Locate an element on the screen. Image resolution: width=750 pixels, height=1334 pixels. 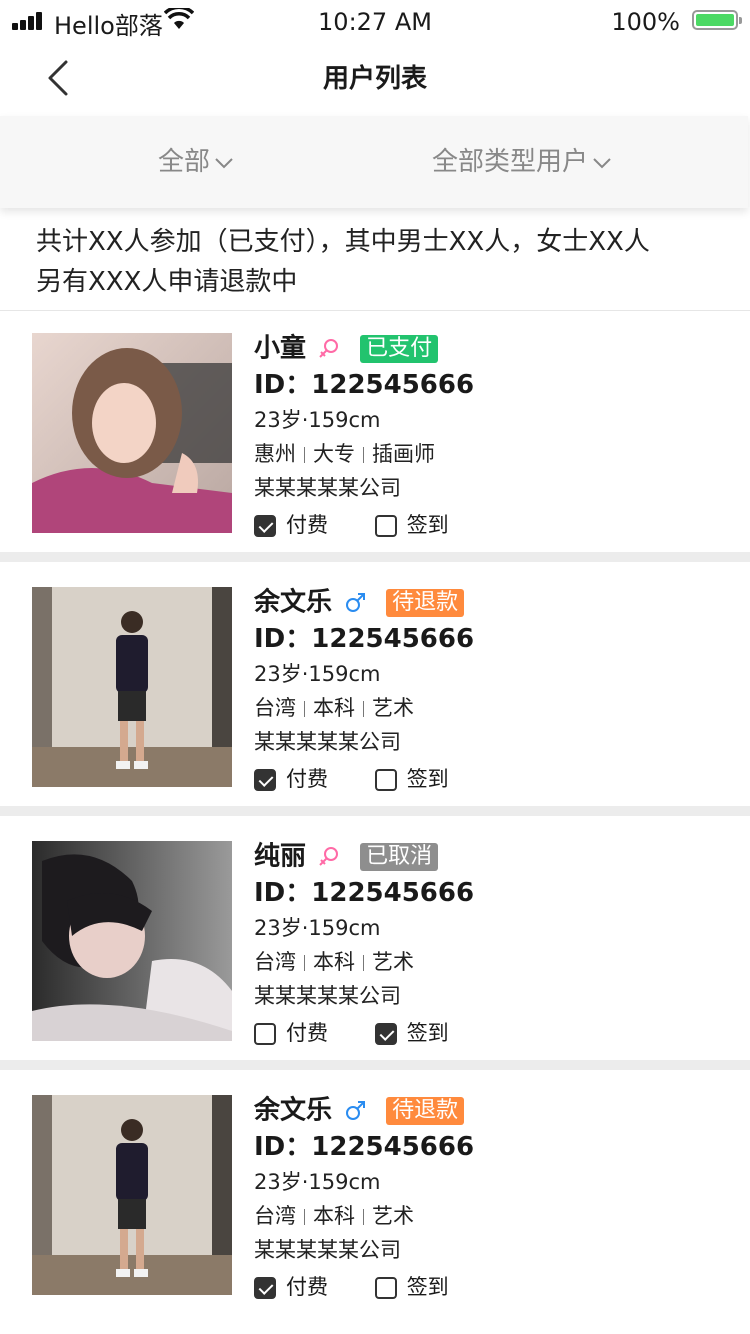
summary-line-2: 另有XXX人申请退款中 is located at coordinates (167, 282).